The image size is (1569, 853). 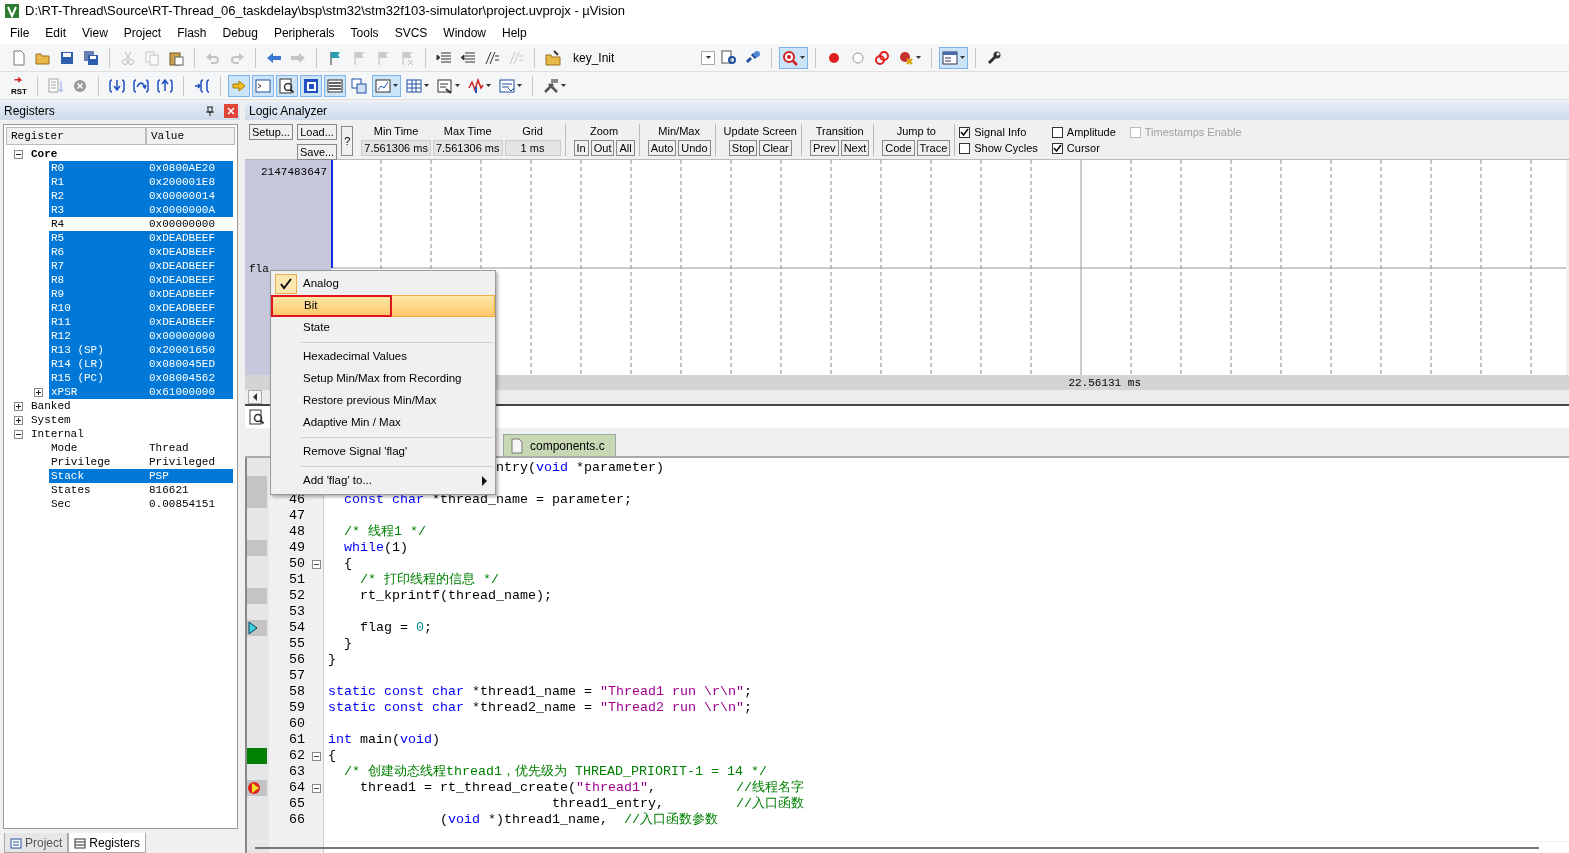 What do you see at coordinates (141, 462) in the screenshot?
I see `register-row: Privilege Privileged` at bounding box center [141, 462].